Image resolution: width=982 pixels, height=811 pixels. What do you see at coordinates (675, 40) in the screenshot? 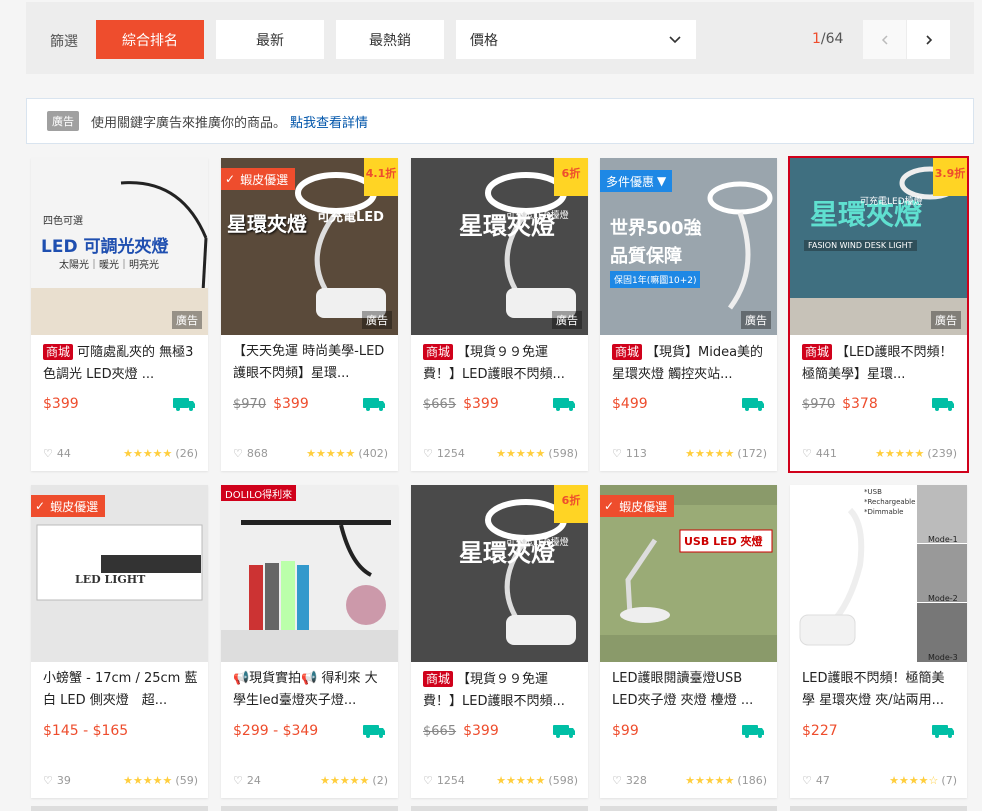
I see `chevron-down-icon` at bounding box center [675, 40].